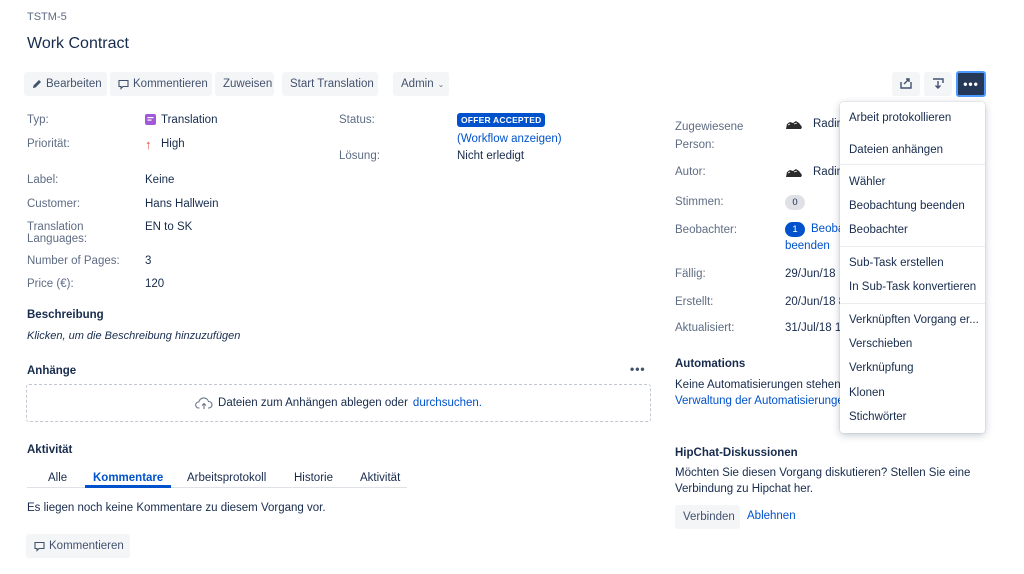 The width and height of the screenshot is (1024, 574). Describe the element at coordinates (248, 84) in the screenshot. I see `assign-button-label: Zuweisen` at that location.